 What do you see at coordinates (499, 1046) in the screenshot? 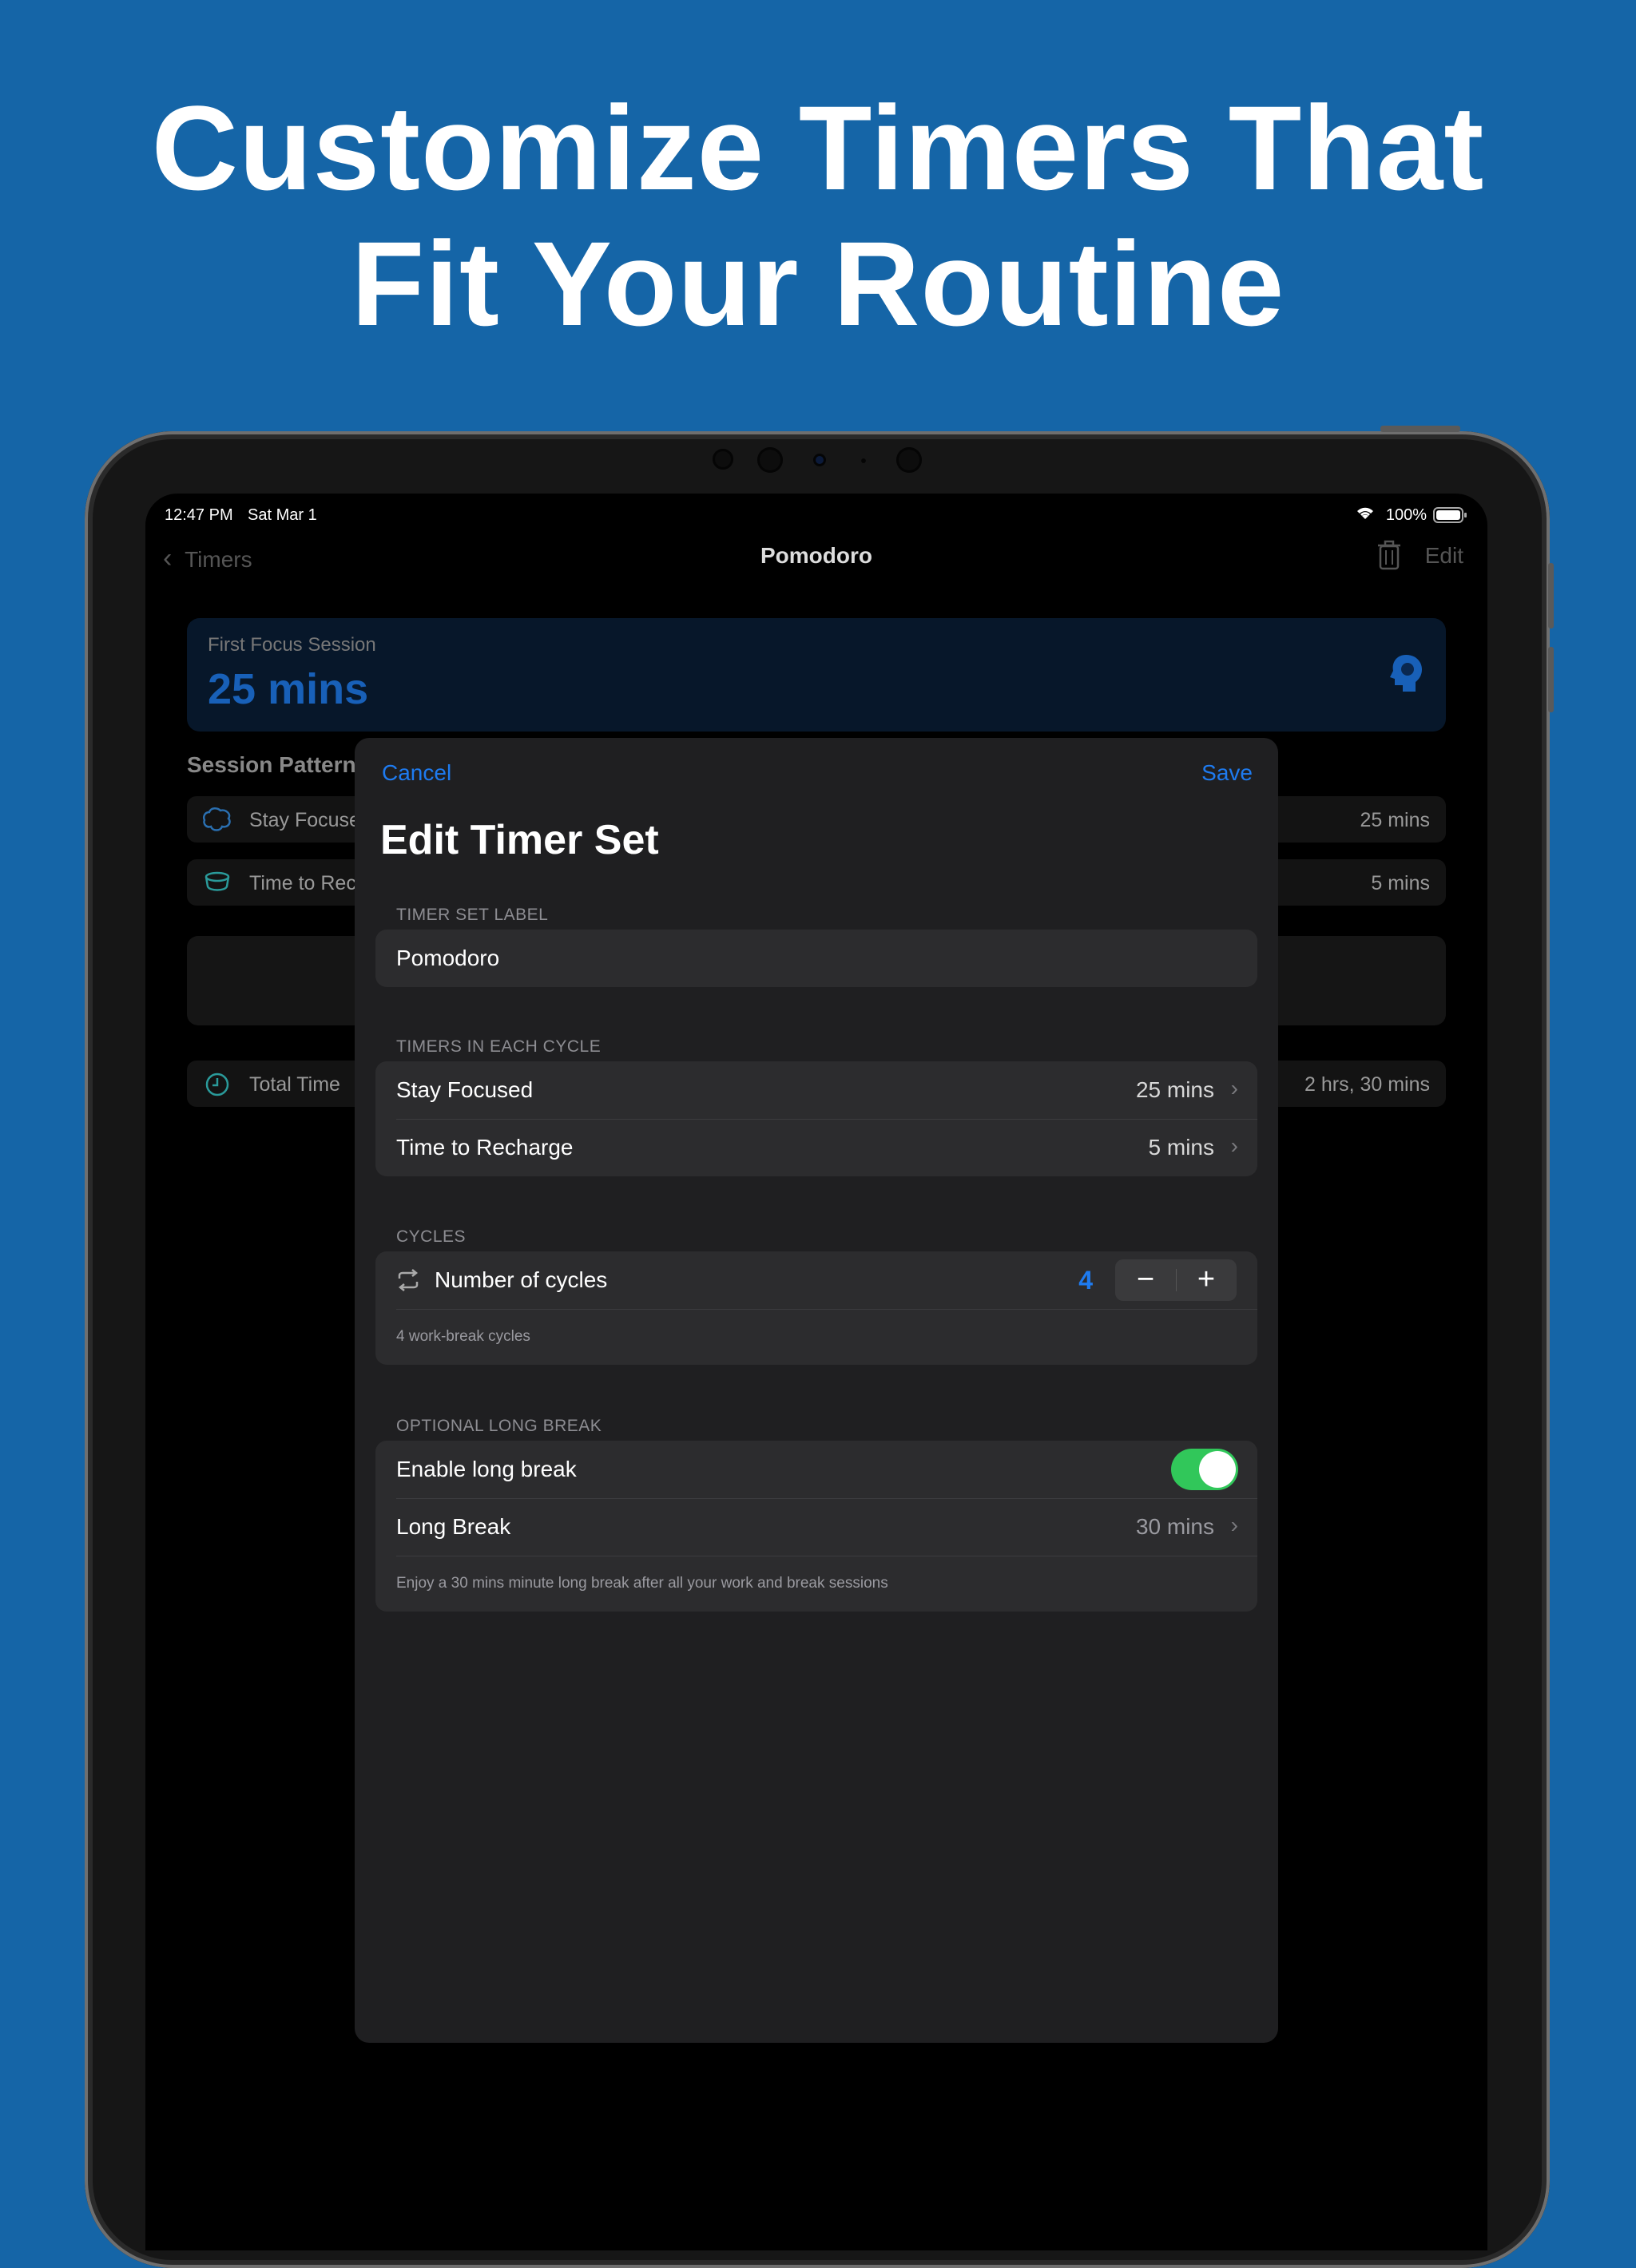
I see `section-header-timers: TIMERS IN EACH CYCLE` at bounding box center [499, 1046].